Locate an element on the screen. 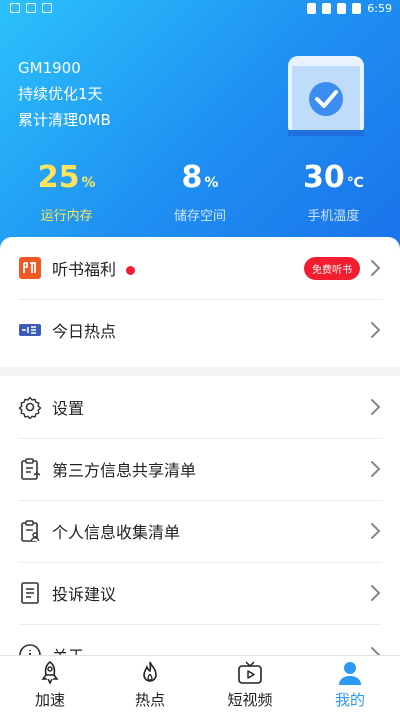 Image resolution: width=400 pixels, height=712 pixels. device-model: GM1900 is located at coordinates (49, 68).